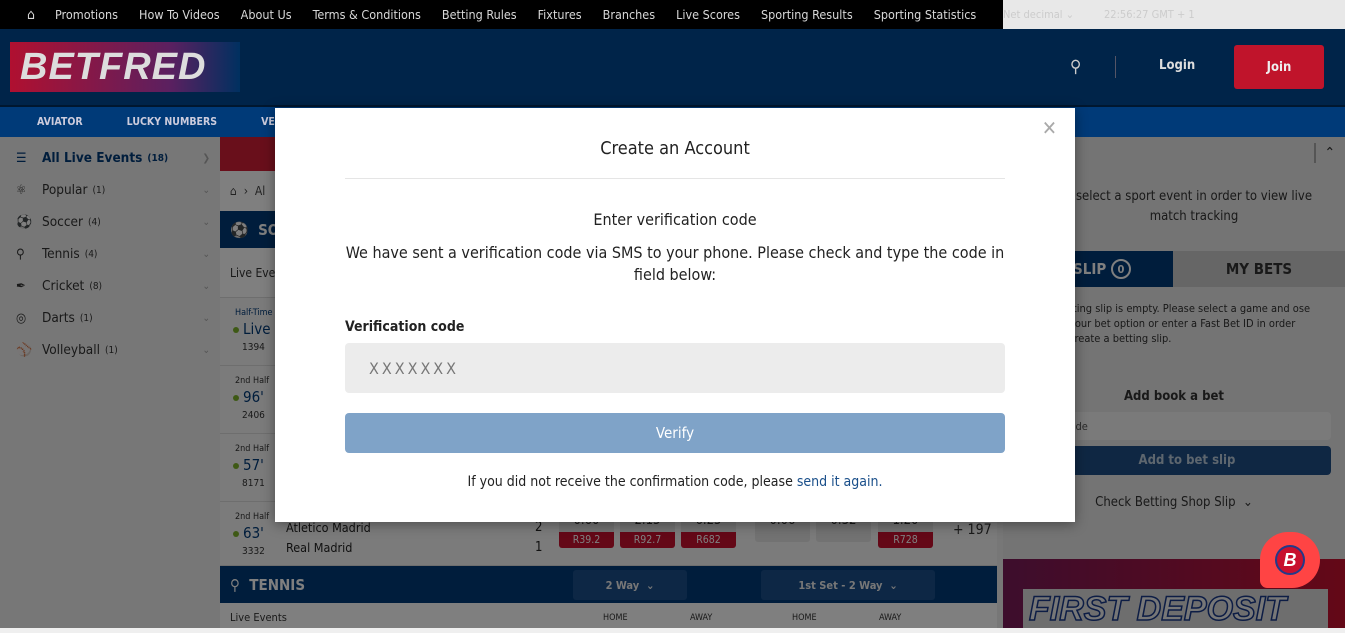 Image resolution: width=1345 pixels, height=633 pixels. Describe the element at coordinates (675, 219) in the screenshot. I see `modal-subtitle: Enter verification code` at that location.